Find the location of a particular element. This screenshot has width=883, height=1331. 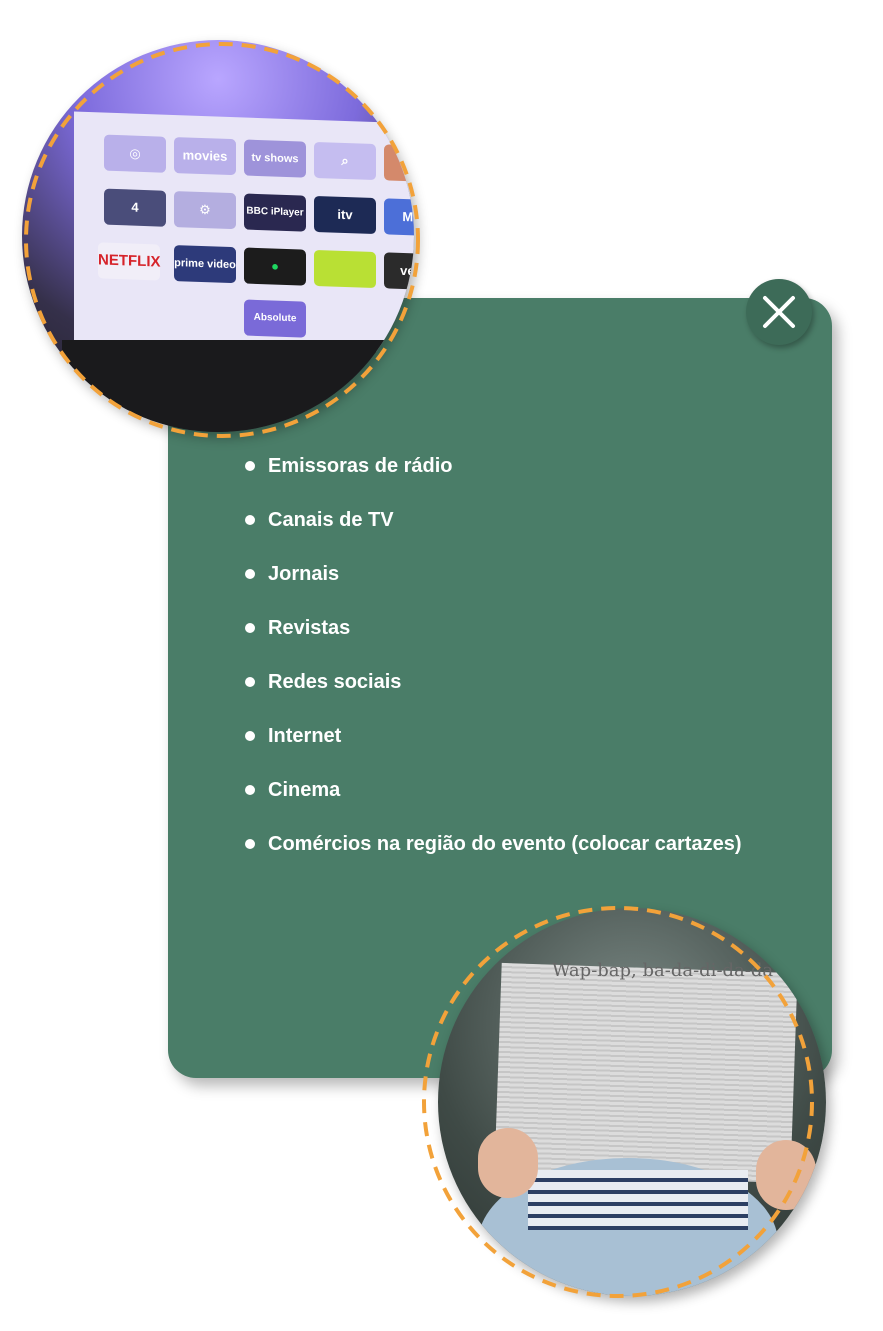

tv-app-tile: BBC iPlayer is located at coordinates (275, 212).